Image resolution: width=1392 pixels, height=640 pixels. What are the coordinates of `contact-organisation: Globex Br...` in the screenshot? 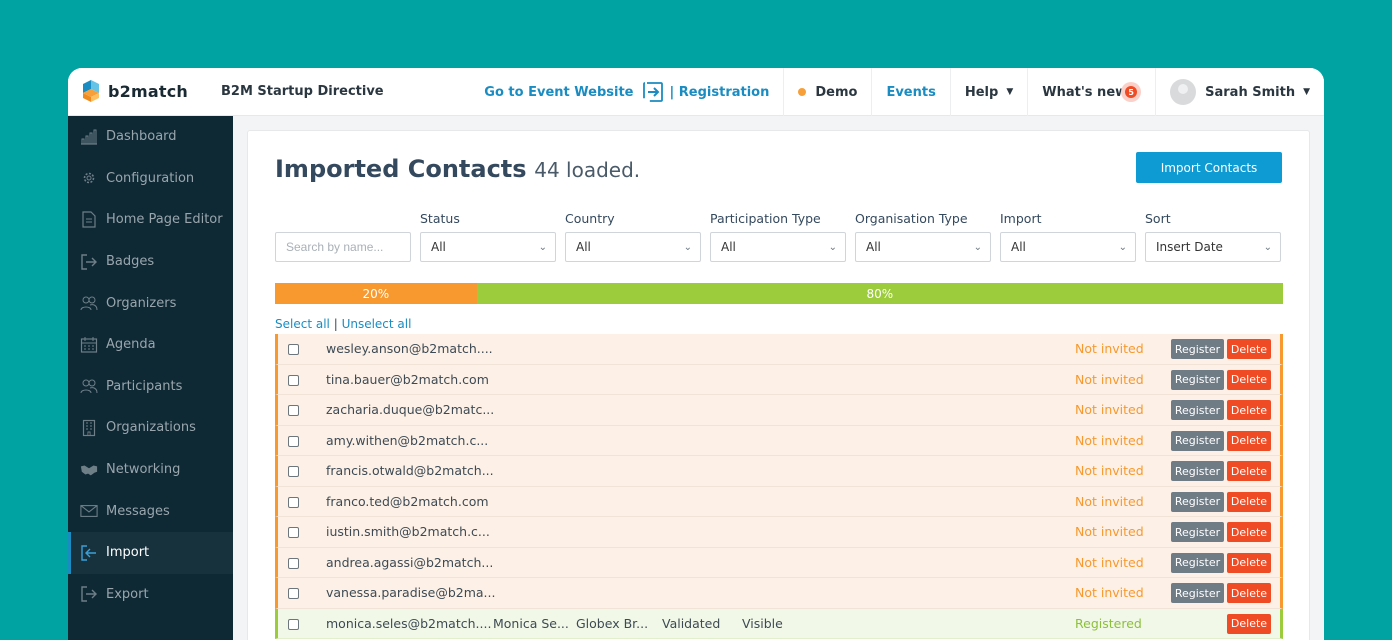 It's located at (612, 623).